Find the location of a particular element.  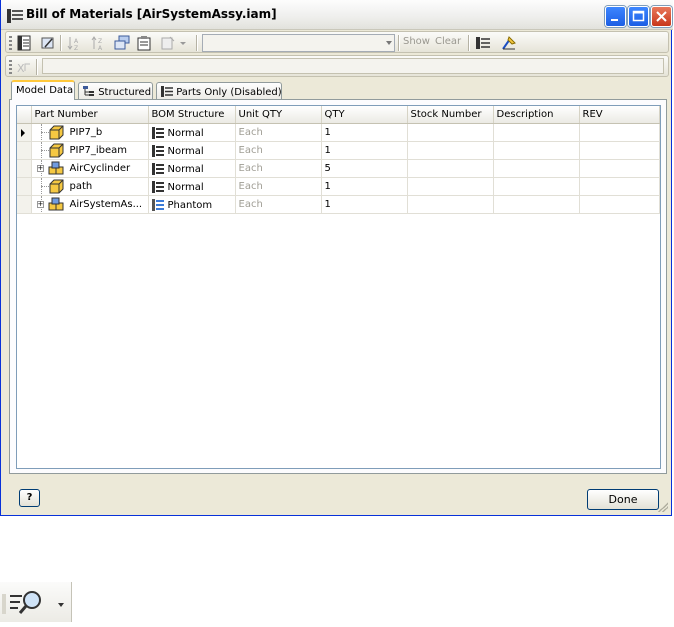

part-number-cell: PIP7_b is located at coordinates (90, 132).